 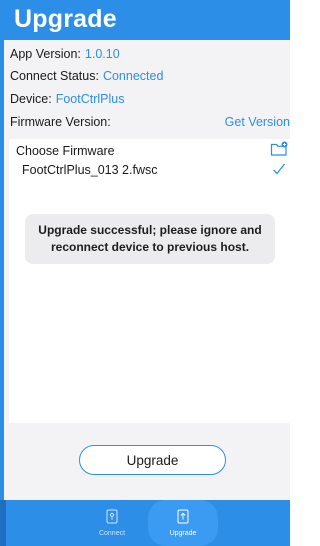 I want to click on app-version-row: App Version: 1.0.10, so click(x=65, y=56).